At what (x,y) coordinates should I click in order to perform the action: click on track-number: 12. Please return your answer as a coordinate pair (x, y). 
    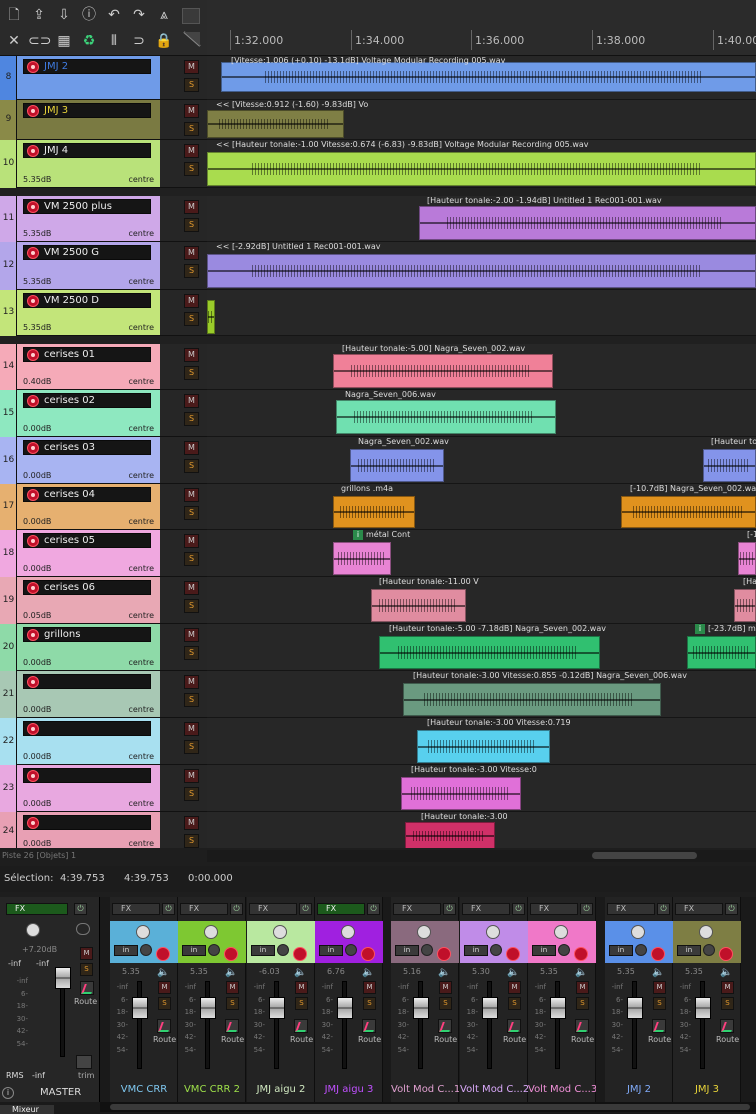
    Looking at the image, I should click on (8, 266).